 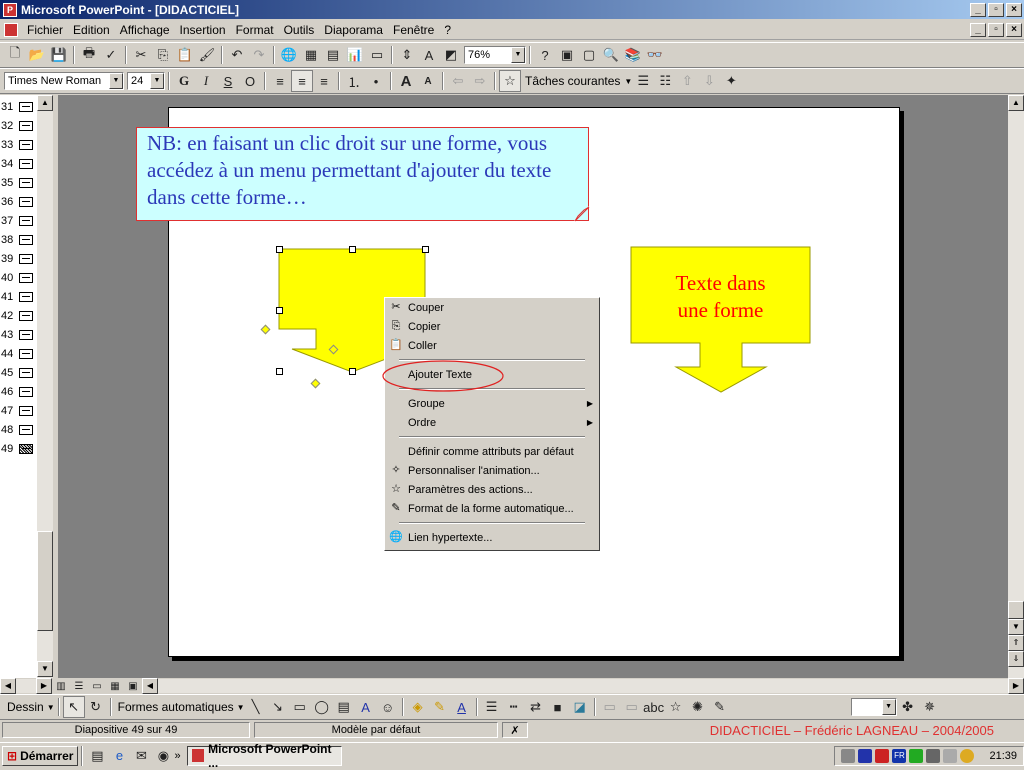 I want to click on spell-status-icon: ✗, so click(x=515, y=730).